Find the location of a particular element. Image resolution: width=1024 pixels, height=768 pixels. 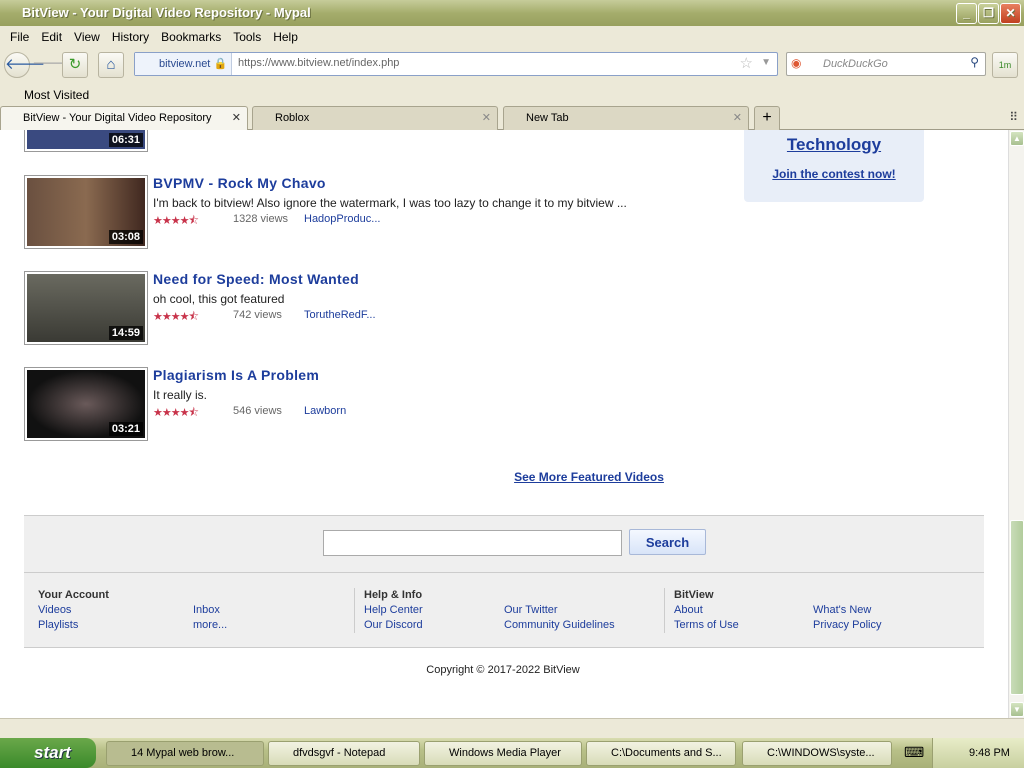

menu-edit: Edit is located at coordinates (51, 36).